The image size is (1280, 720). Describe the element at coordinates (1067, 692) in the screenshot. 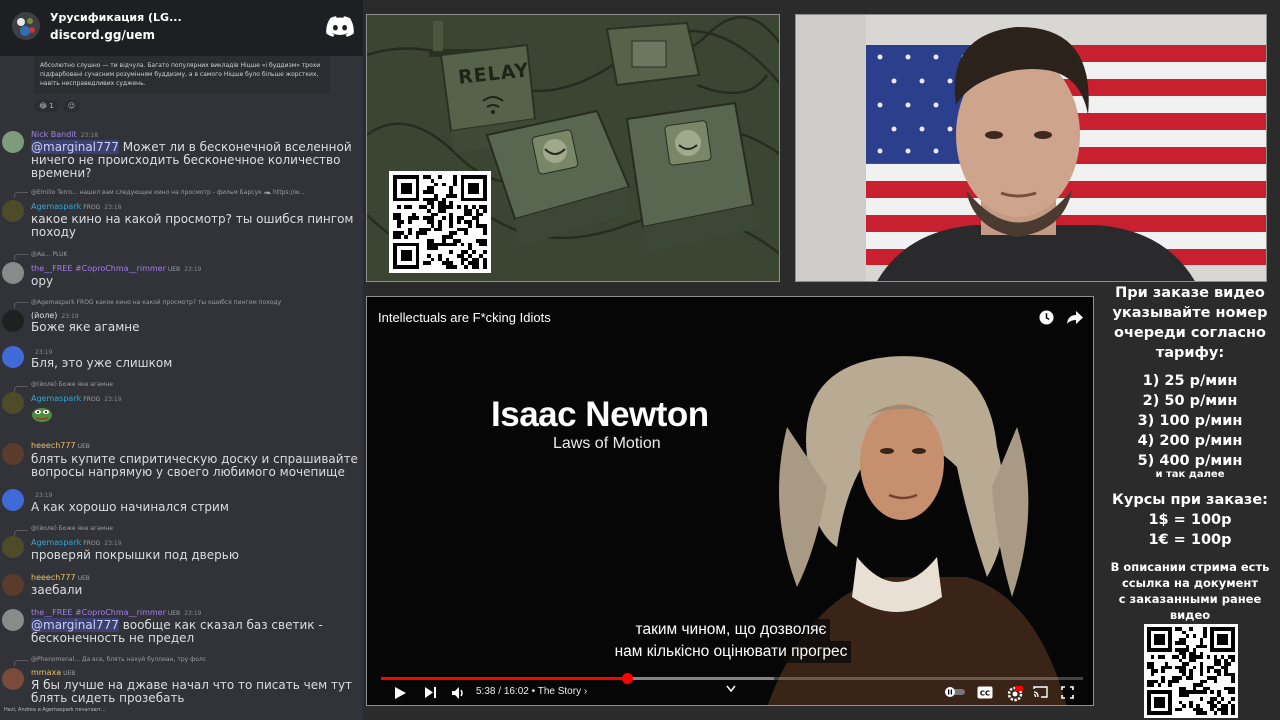

I see `fullscreen-icon` at that location.